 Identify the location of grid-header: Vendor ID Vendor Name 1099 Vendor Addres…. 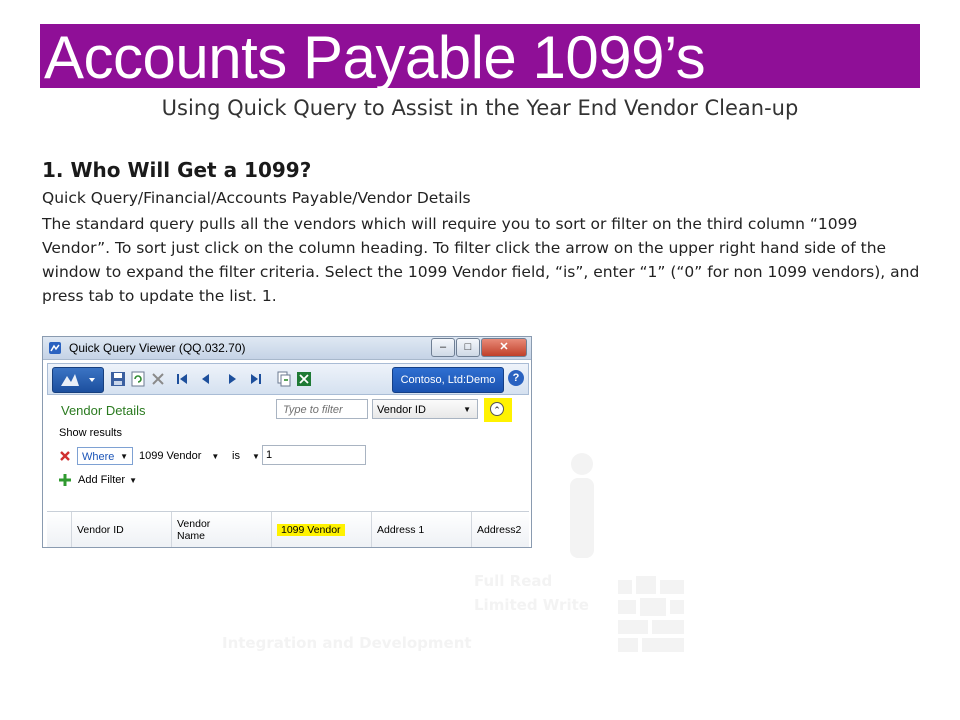
(288, 529).